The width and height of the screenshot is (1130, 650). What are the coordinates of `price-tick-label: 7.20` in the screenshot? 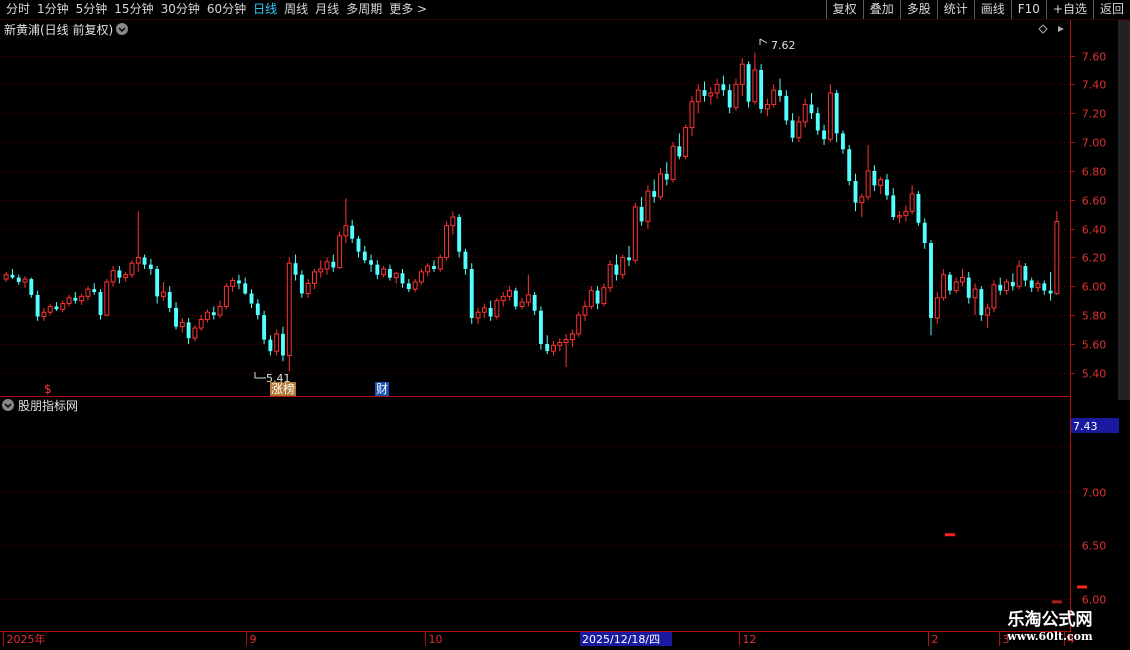 It's located at (1094, 114).